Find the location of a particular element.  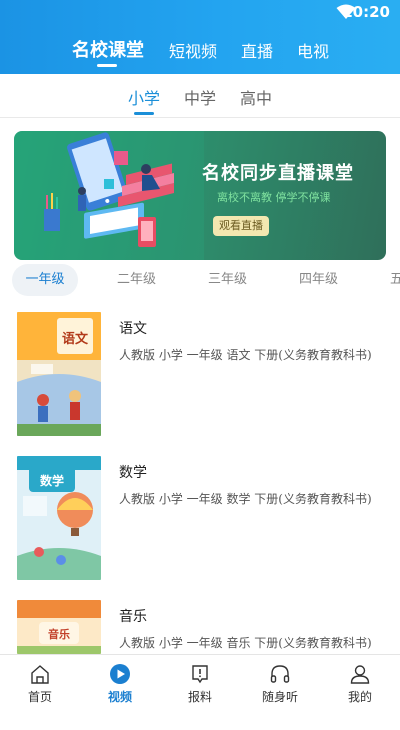

tab-grade-5: 五 is located at coordinates (395, 280).